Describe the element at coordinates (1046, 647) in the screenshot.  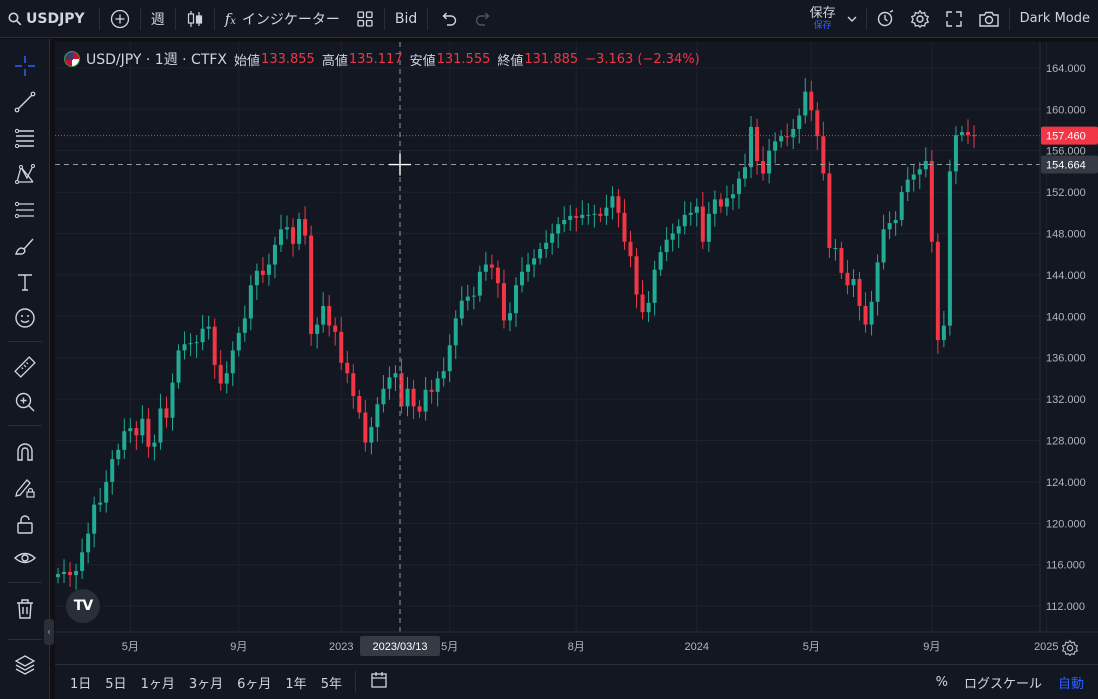
I see `x-tick-label: 2025` at that location.